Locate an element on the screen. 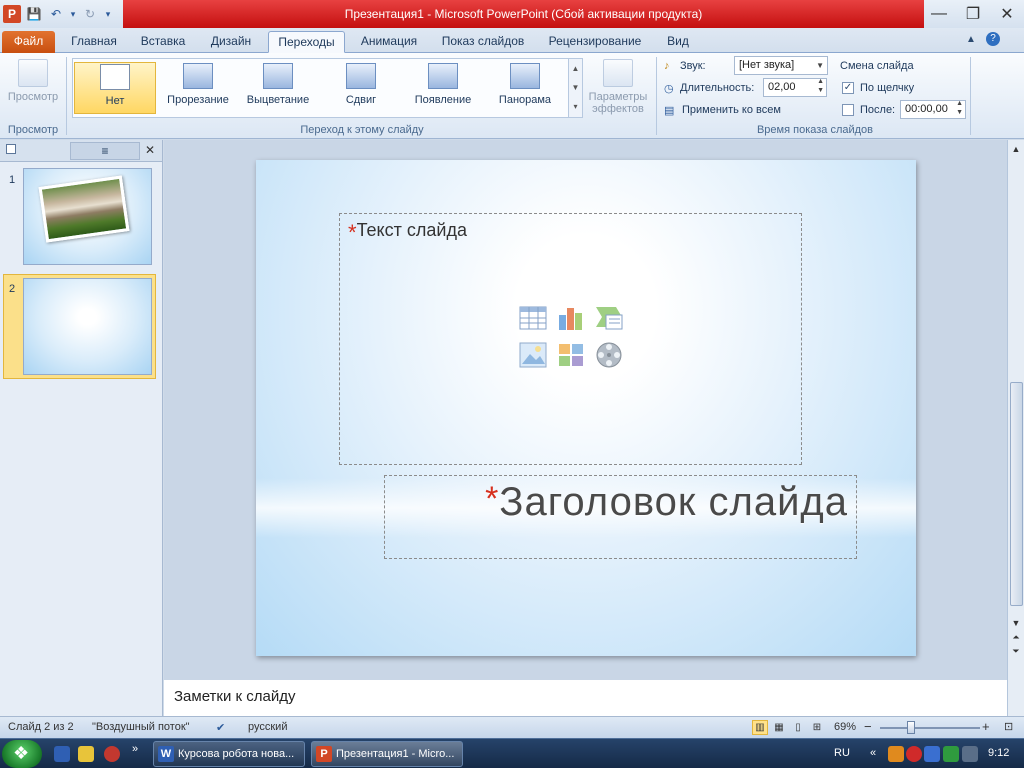 This screenshot has width=1024, height=768. transition-fade: Выцветание is located at coordinates (278, 88).